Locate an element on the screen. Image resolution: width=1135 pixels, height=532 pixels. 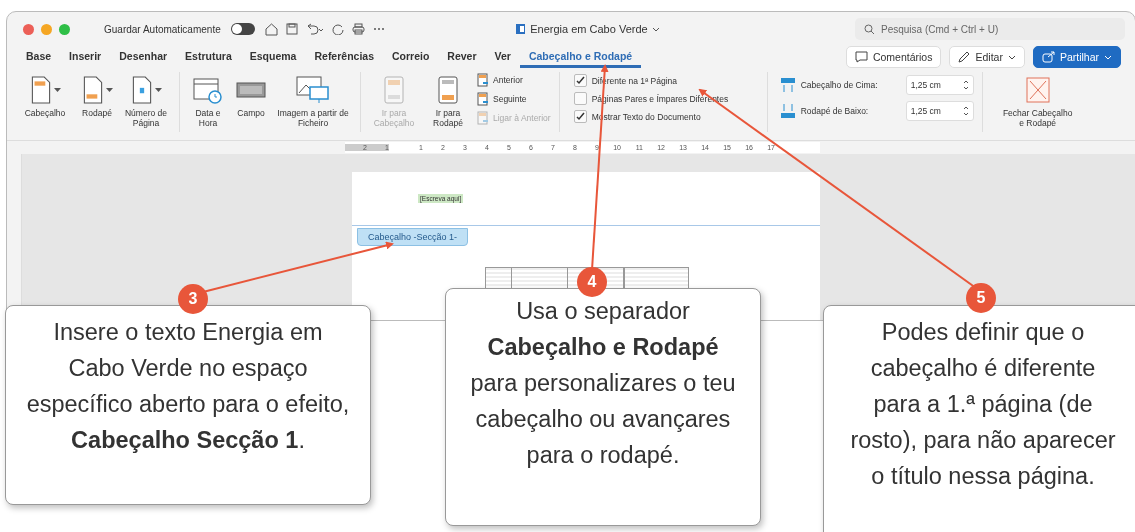
picture-monitor-icon is located at coordinates (313, 90).